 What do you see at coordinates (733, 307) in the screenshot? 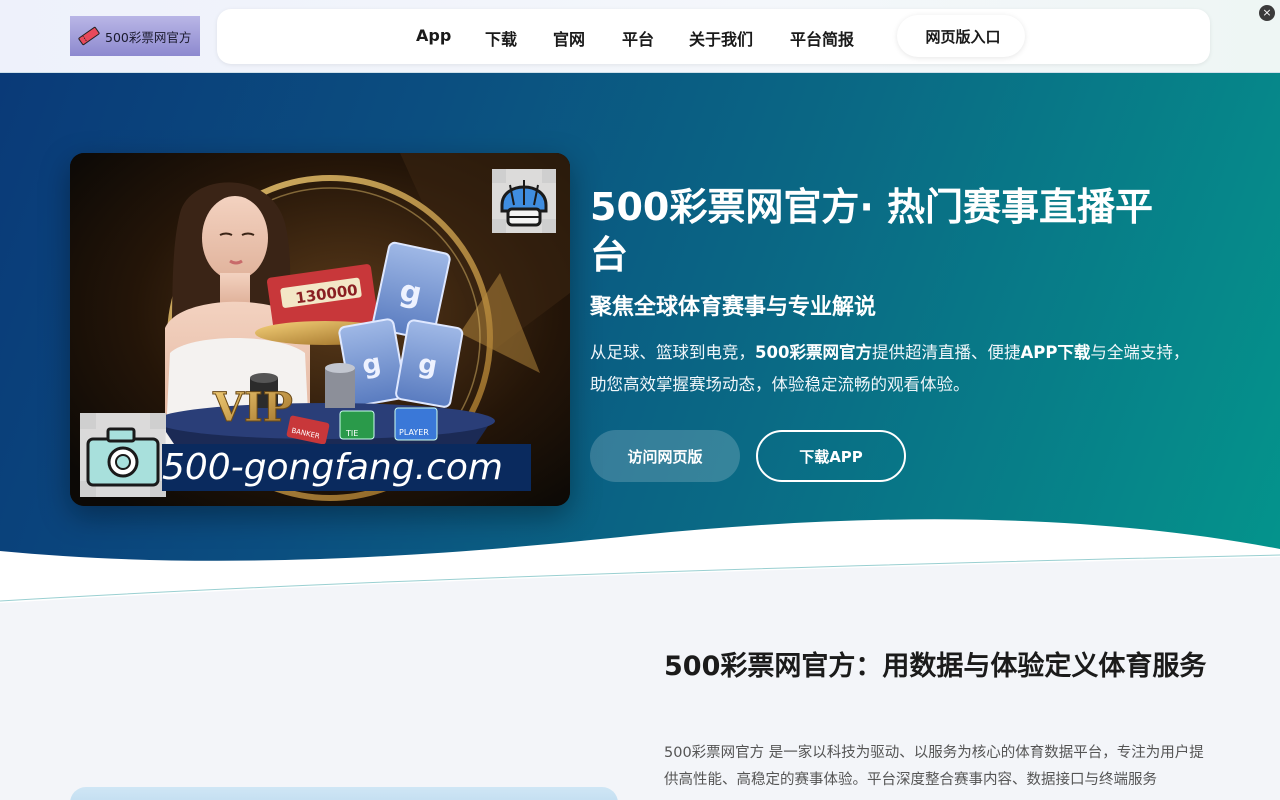
I see `hero-subtitle: 聚焦全球体育赛事与专业解说` at bounding box center [733, 307].